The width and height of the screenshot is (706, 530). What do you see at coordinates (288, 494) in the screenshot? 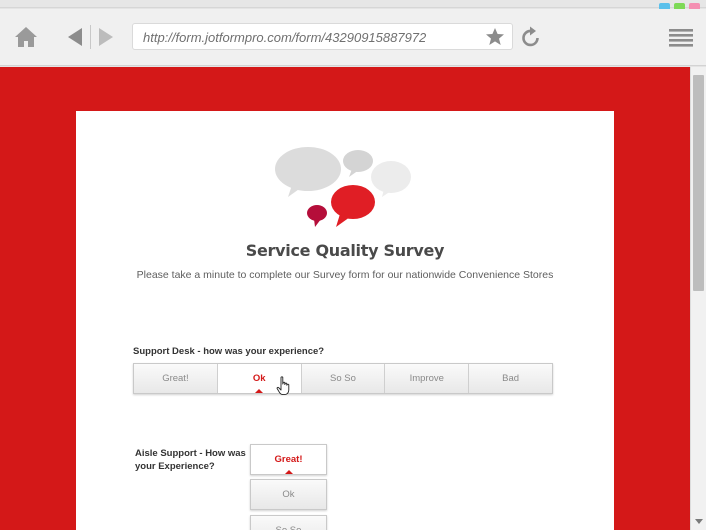
I see `aisle-rating-button-ok: Ok` at bounding box center [288, 494].